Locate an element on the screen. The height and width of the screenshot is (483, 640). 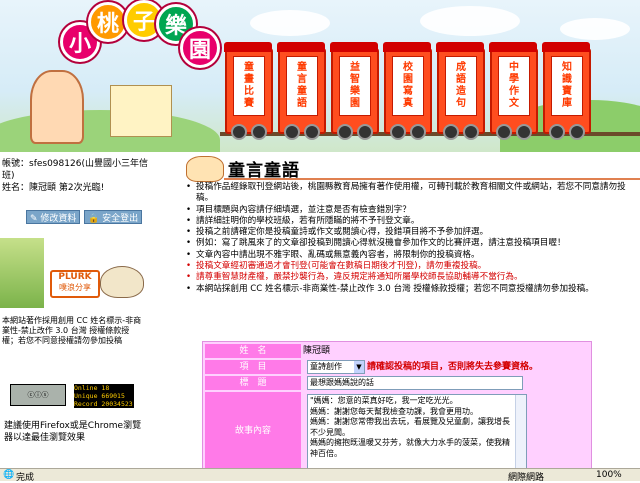
rule-item-review: 投稿文章經初審通過才會刊登(可能會在數稿日期後才刊登)，請勿重複投稿。 is located at coordinates (412, 267).